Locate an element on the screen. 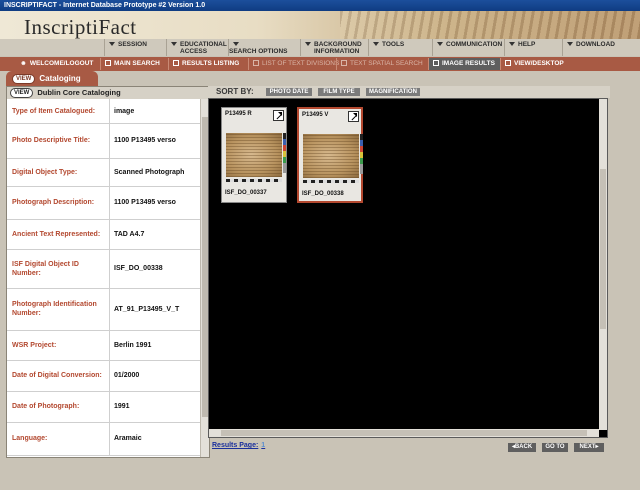 The height and width of the screenshot is (490, 640). field-value: Scanned Photograph is located at coordinates (149, 172).